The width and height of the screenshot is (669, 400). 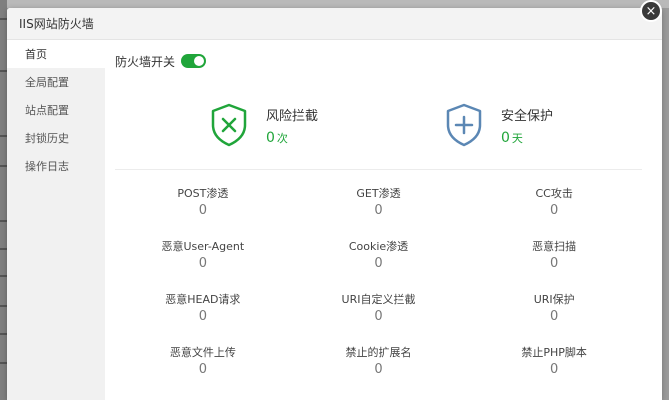 What do you see at coordinates (554, 254) in the screenshot?
I see `grid-cell-scan: 恶意扫描 0` at bounding box center [554, 254].